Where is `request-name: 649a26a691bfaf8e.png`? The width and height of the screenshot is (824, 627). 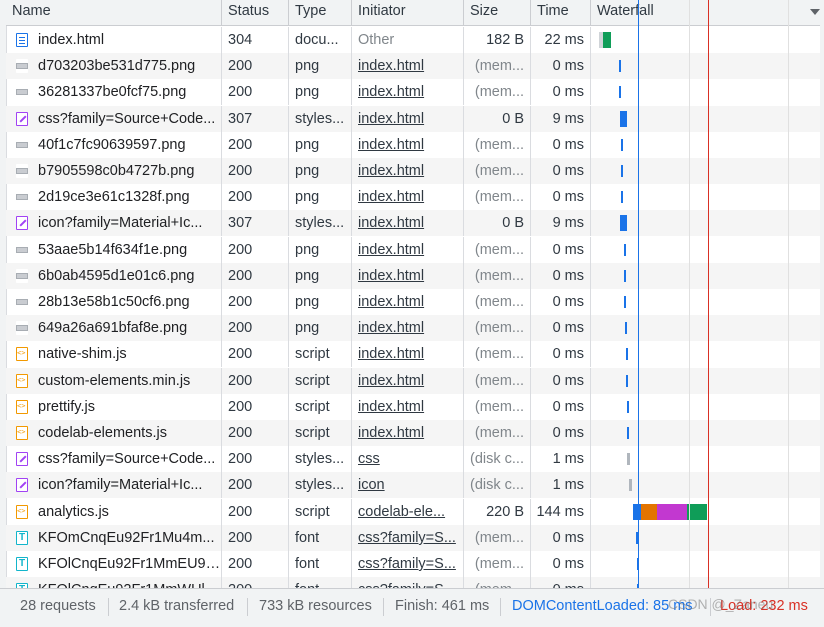
request-name: 649a26a691bfaf8e.png is located at coordinates (114, 328).